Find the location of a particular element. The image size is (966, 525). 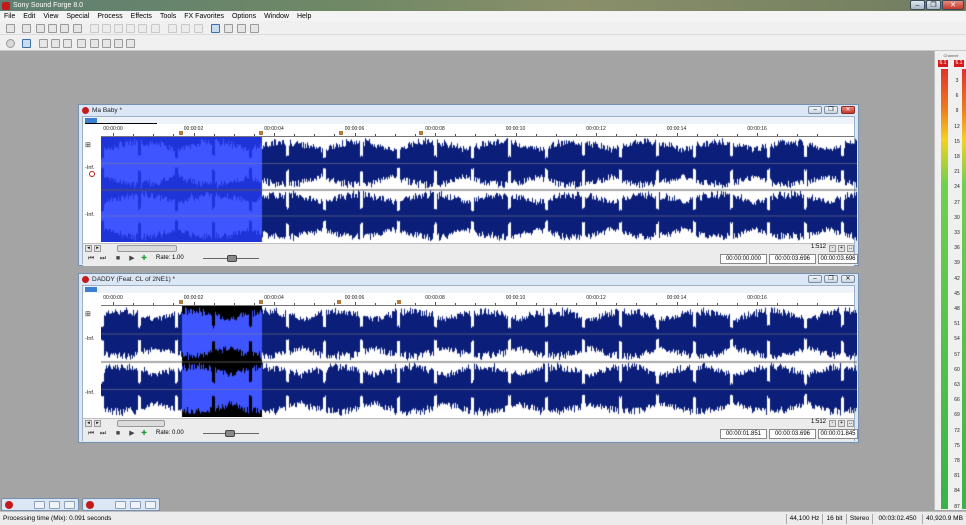

menu-options: Options is located at coordinates (244, 16).